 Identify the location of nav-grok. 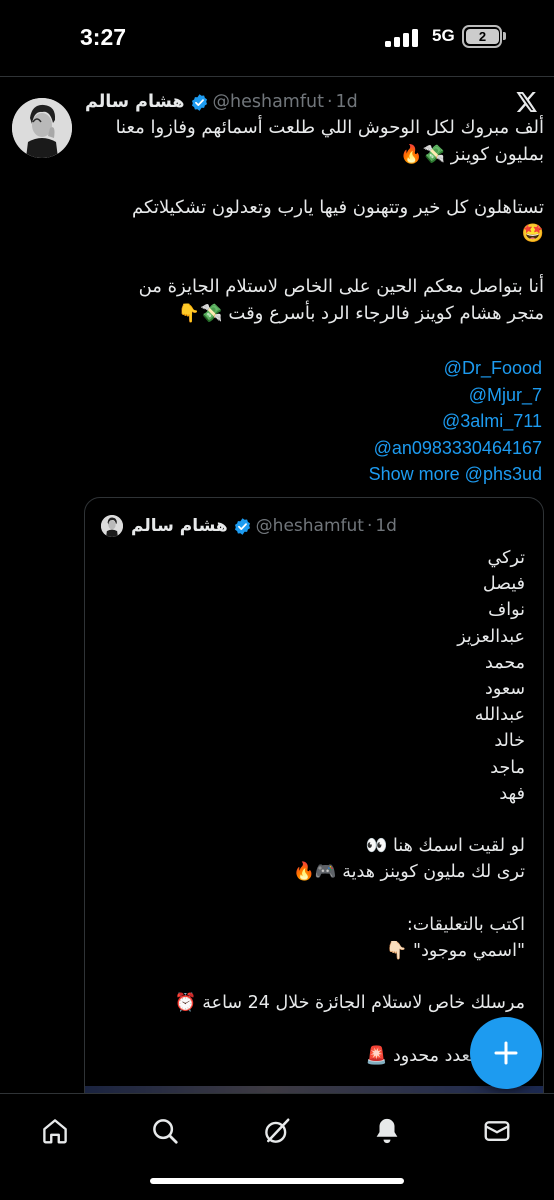
(277, 1131).